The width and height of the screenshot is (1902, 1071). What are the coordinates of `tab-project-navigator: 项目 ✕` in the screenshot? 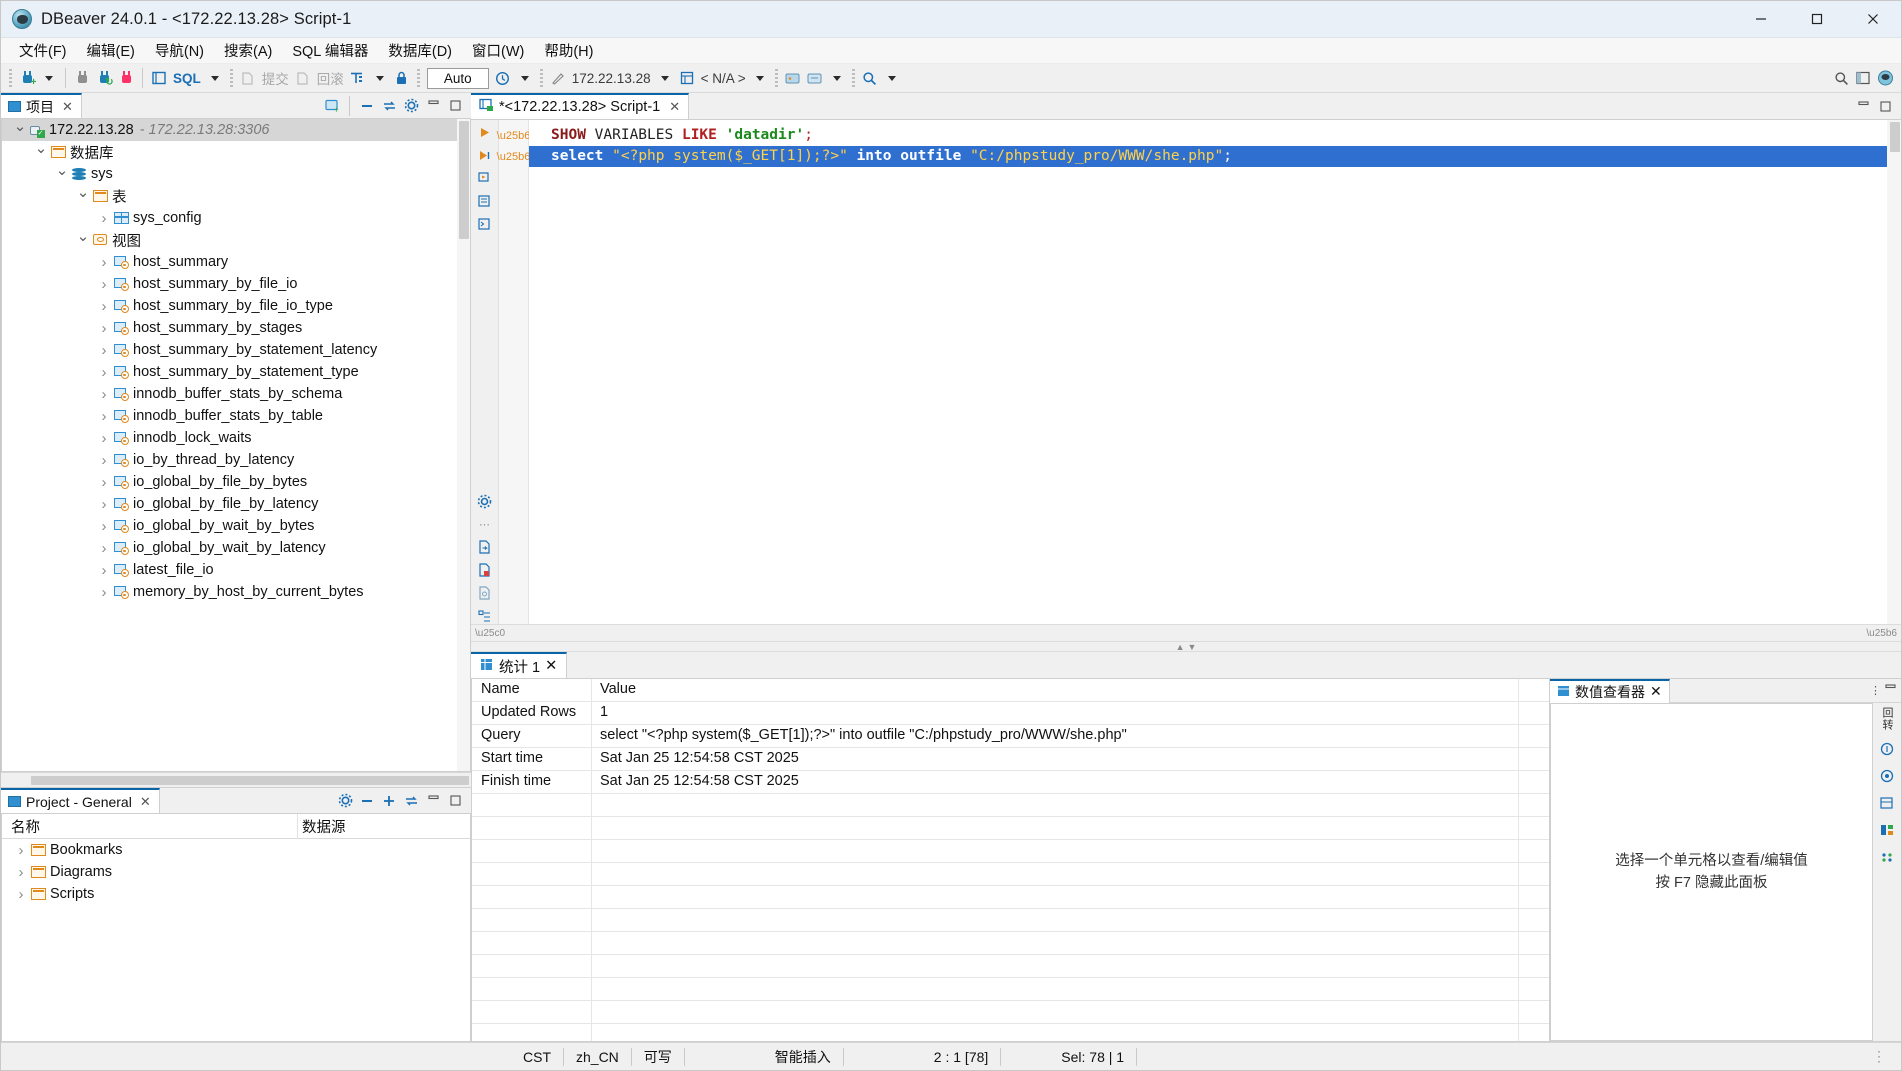 It's located at (41, 105).